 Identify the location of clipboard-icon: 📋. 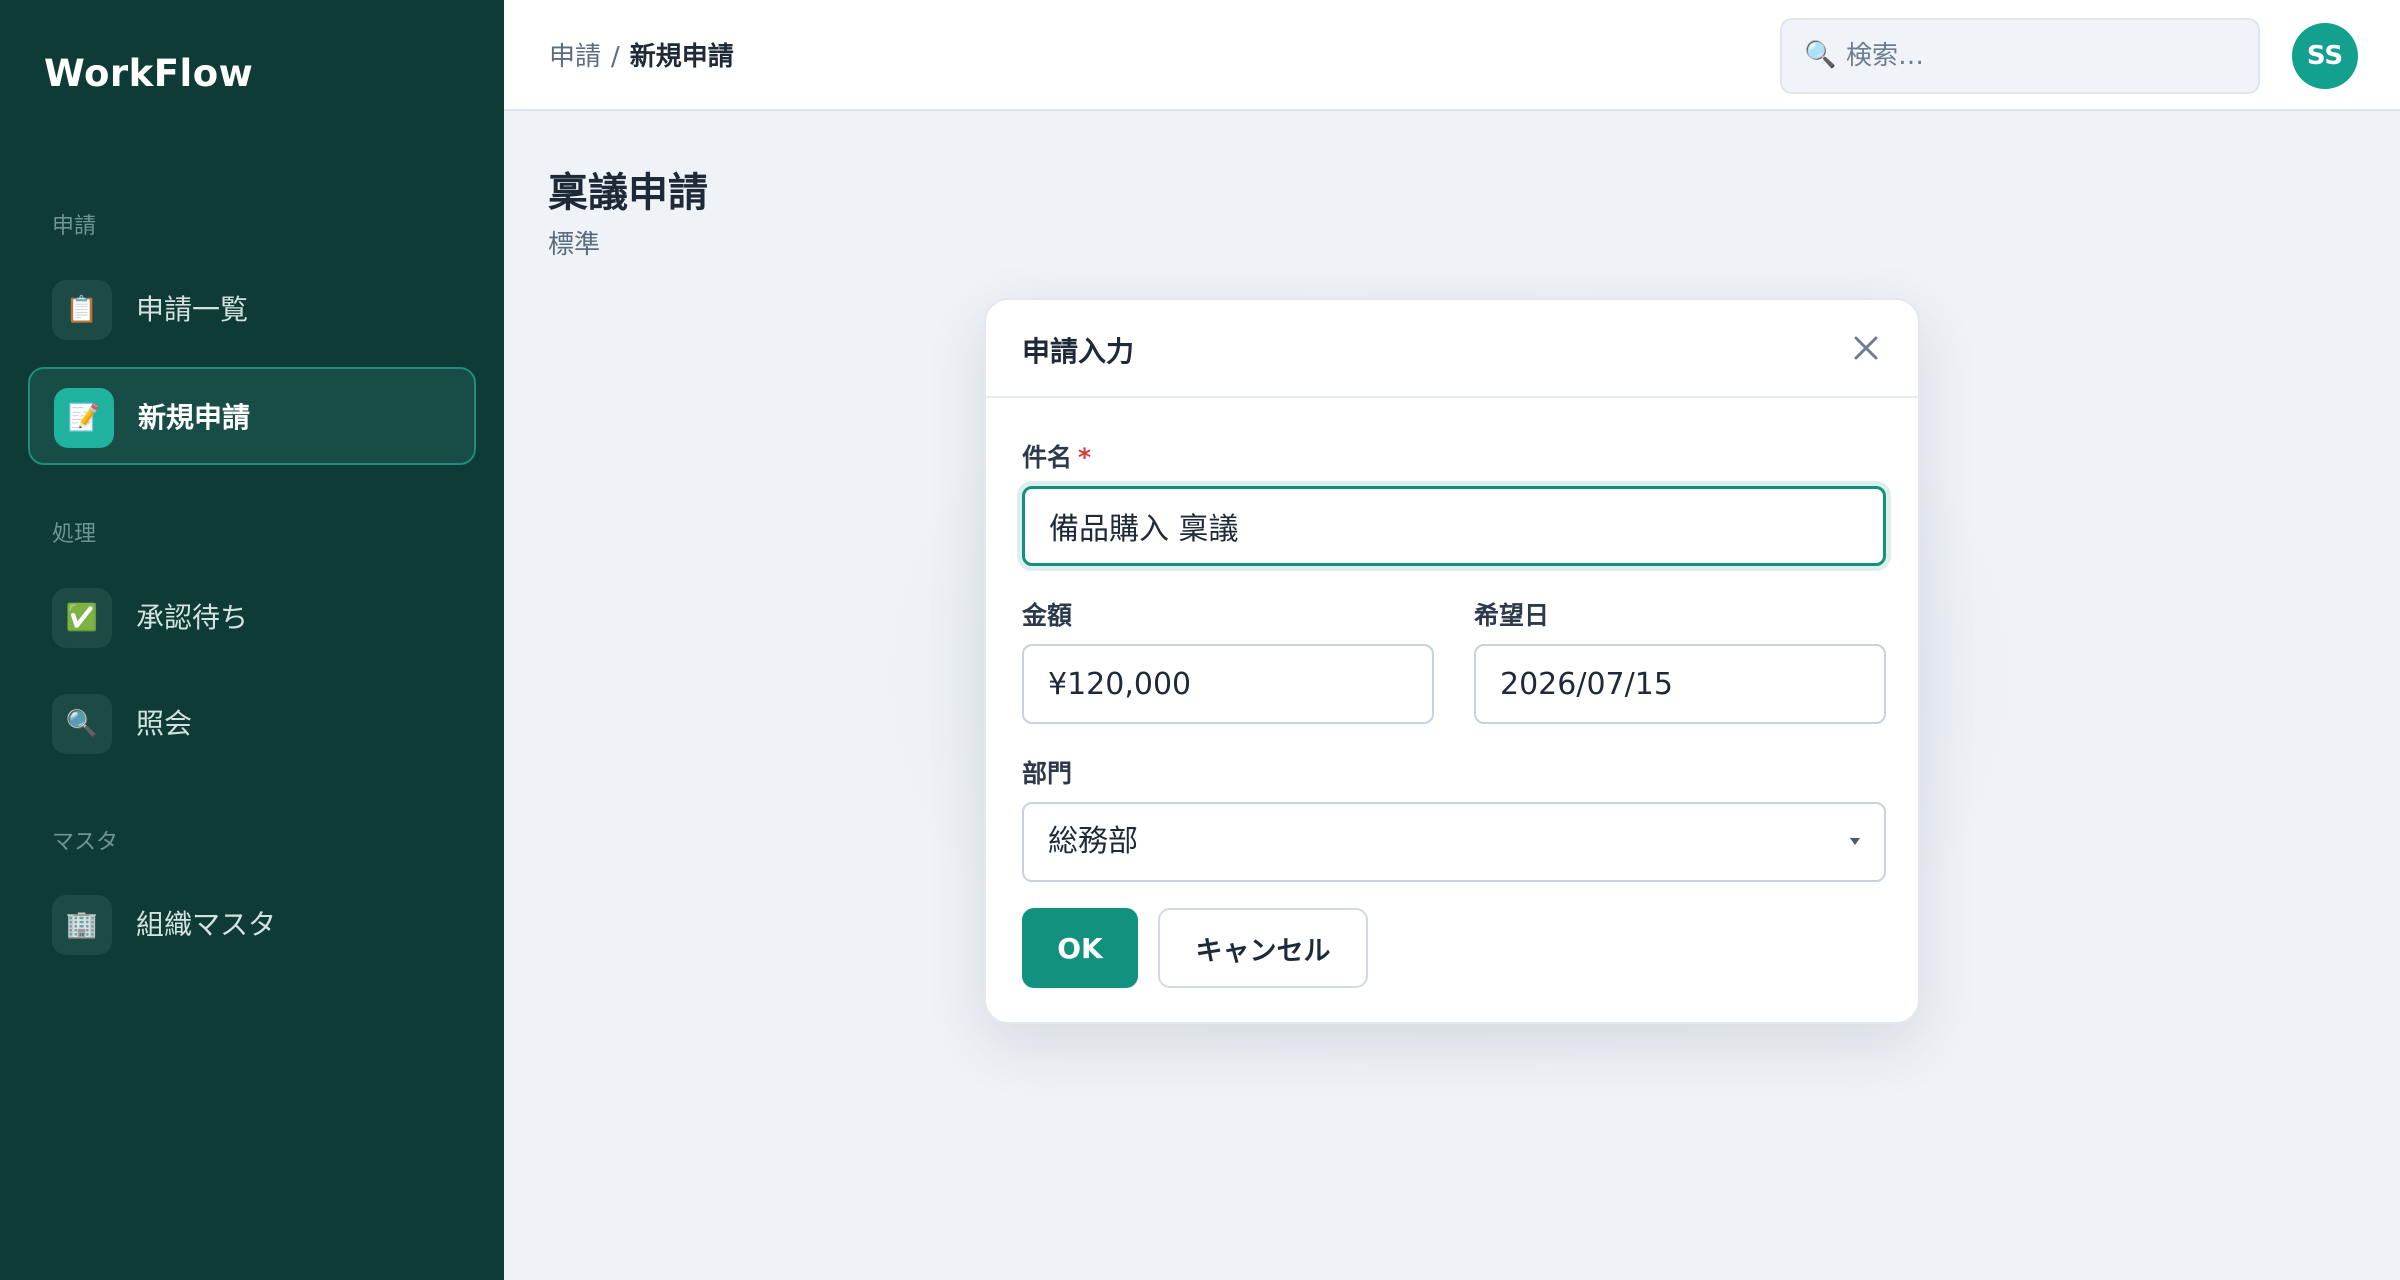
(82, 310).